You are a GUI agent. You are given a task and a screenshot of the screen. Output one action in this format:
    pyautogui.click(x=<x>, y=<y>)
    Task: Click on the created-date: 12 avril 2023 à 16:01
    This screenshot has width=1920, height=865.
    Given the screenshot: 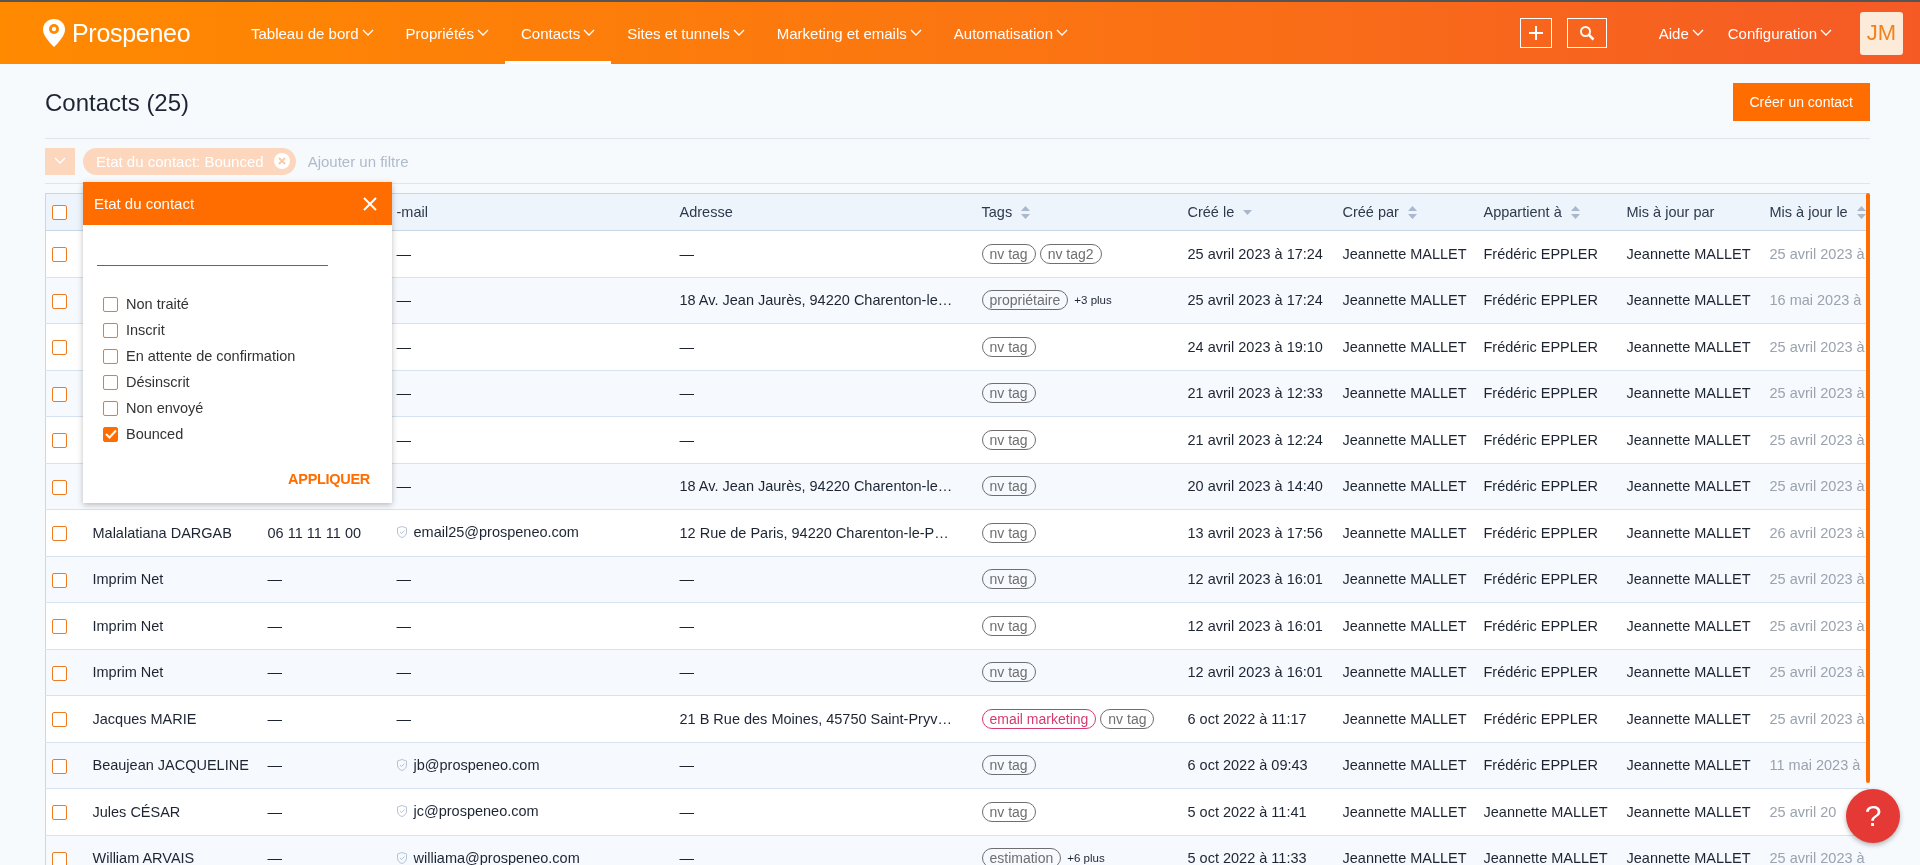 What is the action you would take?
    pyautogui.click(x=1255, y=625)
    